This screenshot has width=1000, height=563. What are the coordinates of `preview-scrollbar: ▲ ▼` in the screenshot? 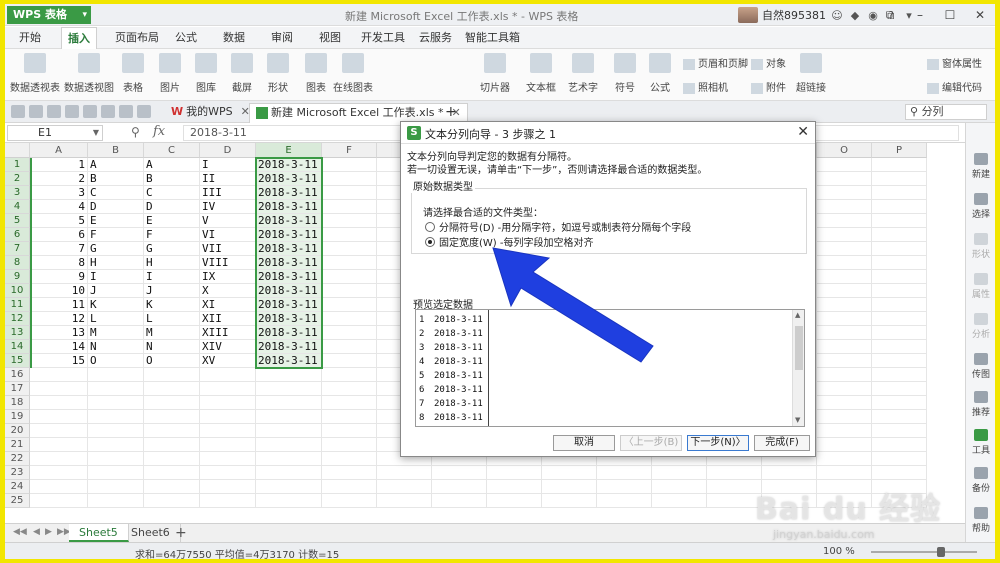 It's located at (798, 368).